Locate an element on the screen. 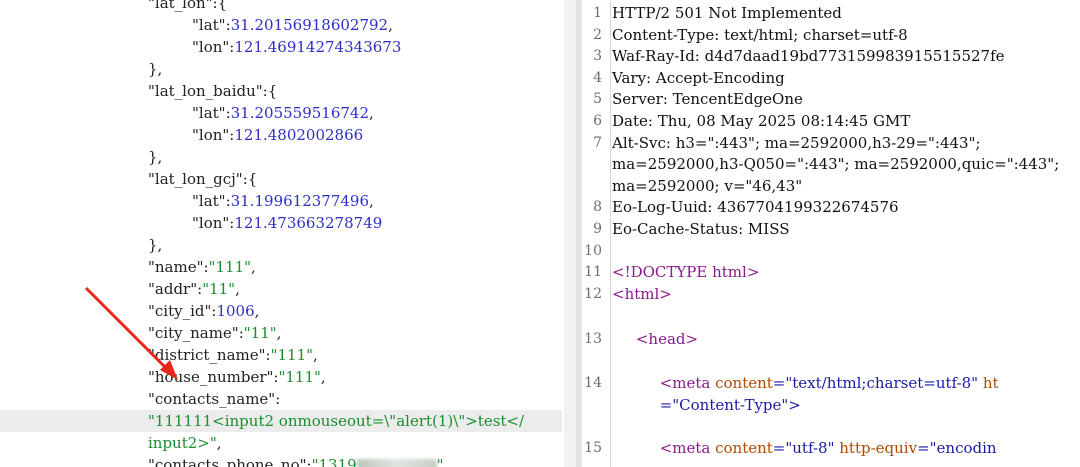 The image size is (1080, 467). line-number: 9 is located at coordinates (597, 229).